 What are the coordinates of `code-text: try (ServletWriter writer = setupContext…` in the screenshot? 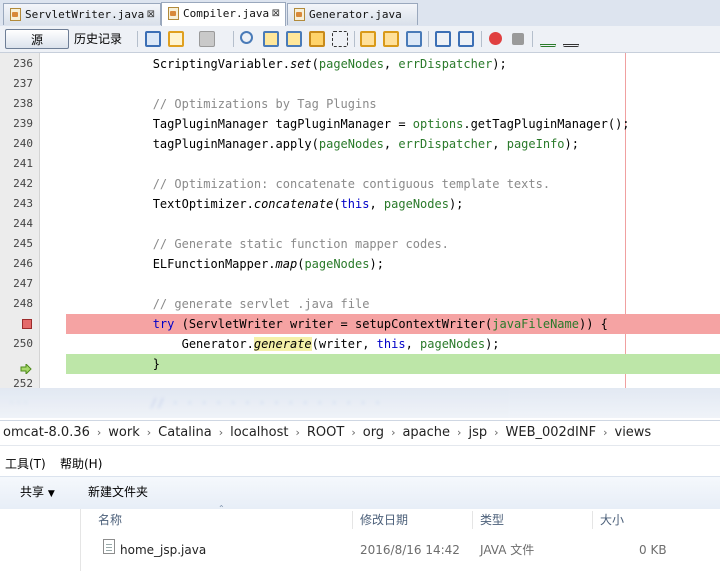 It's located at (380, 324).